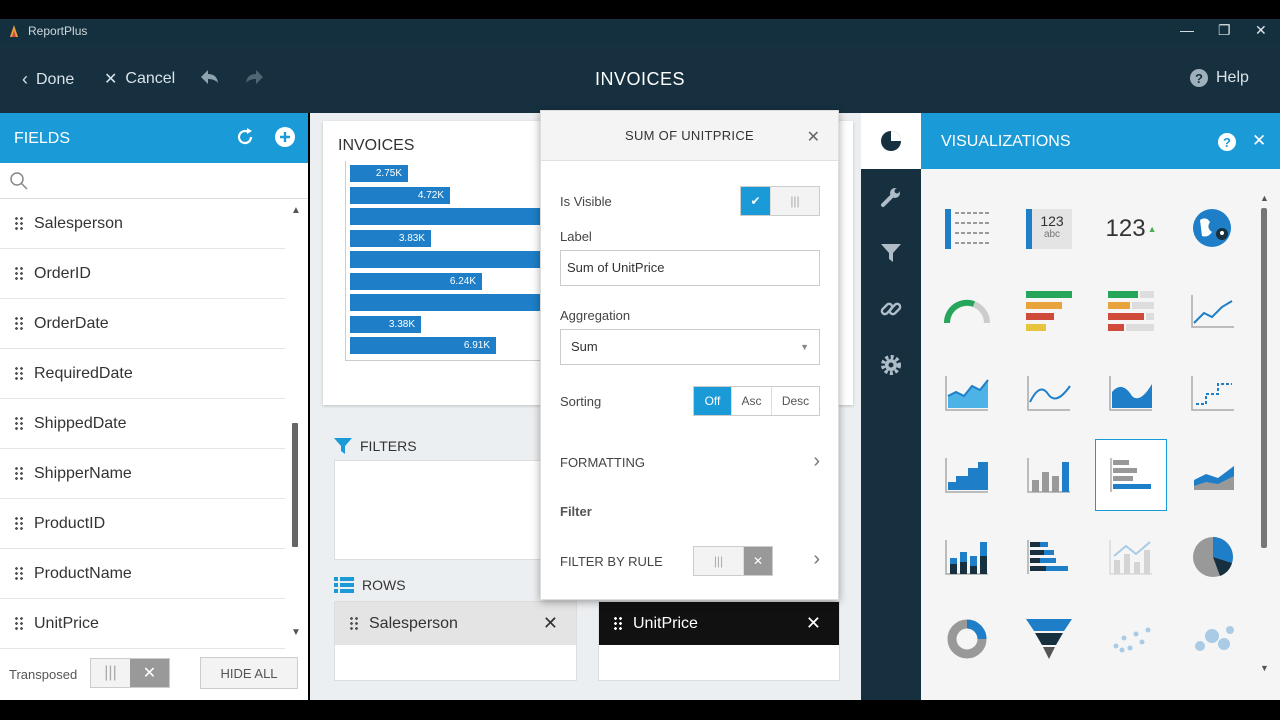 This screenshot has height=720, width=1280. What do you see at coordinates (713, 401) in the screenshot?
I see `sort-off-option: Off` at bounding box center [713, 401].